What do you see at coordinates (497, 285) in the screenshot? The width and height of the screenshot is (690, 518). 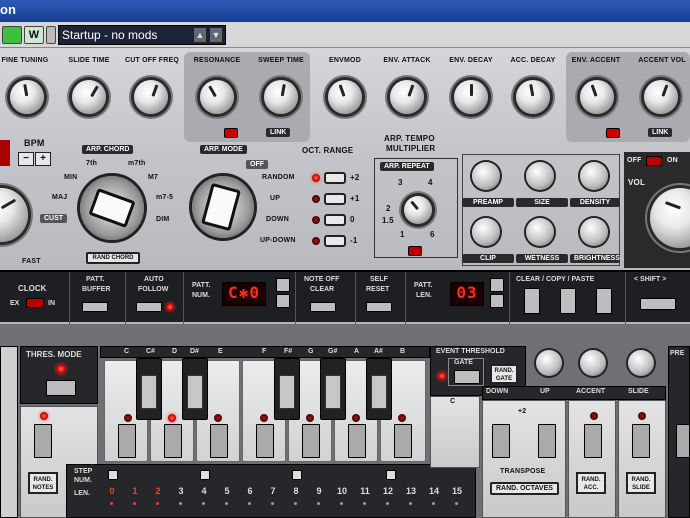 I see `patt-len-up` at bounding box center [497, 285].